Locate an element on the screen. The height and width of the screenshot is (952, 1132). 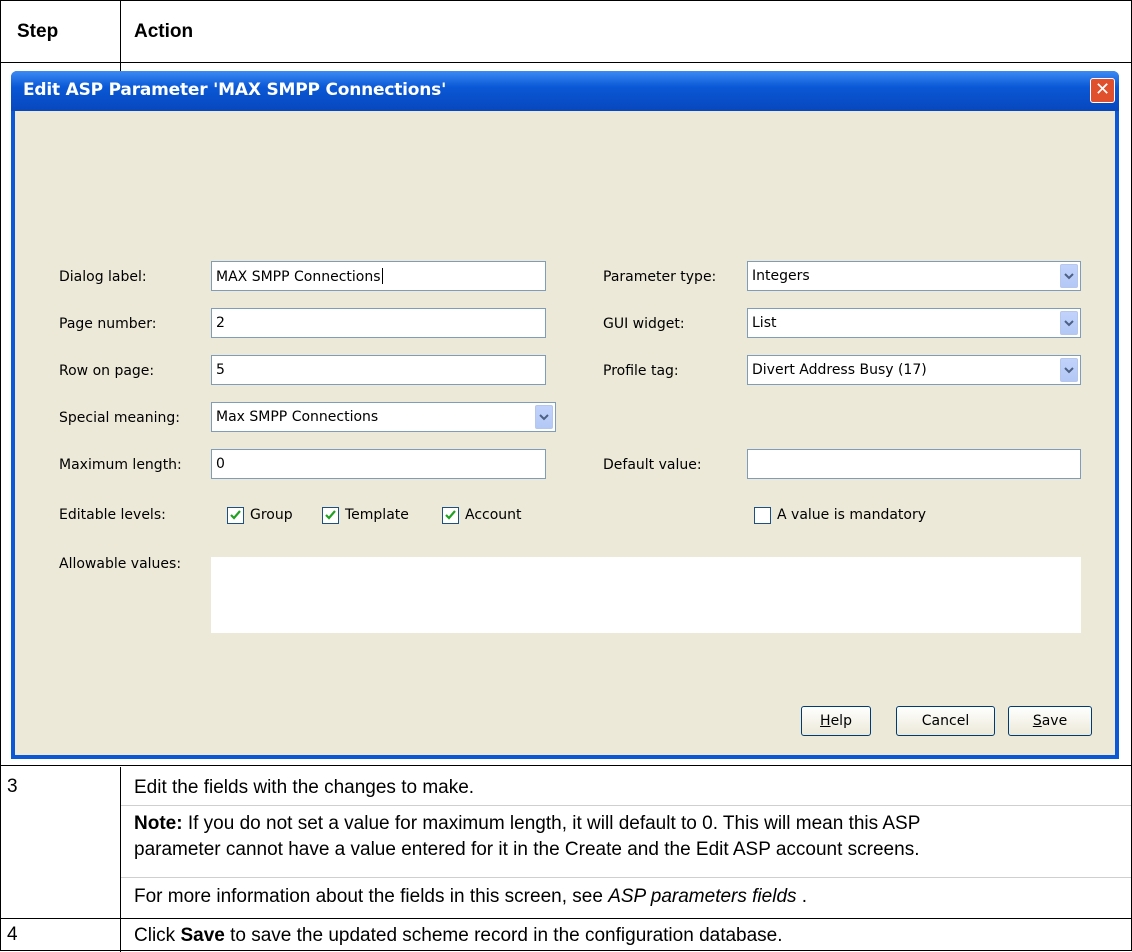
special-meaning-value: Max SMPP Connections is located at coordinates (297, 417).